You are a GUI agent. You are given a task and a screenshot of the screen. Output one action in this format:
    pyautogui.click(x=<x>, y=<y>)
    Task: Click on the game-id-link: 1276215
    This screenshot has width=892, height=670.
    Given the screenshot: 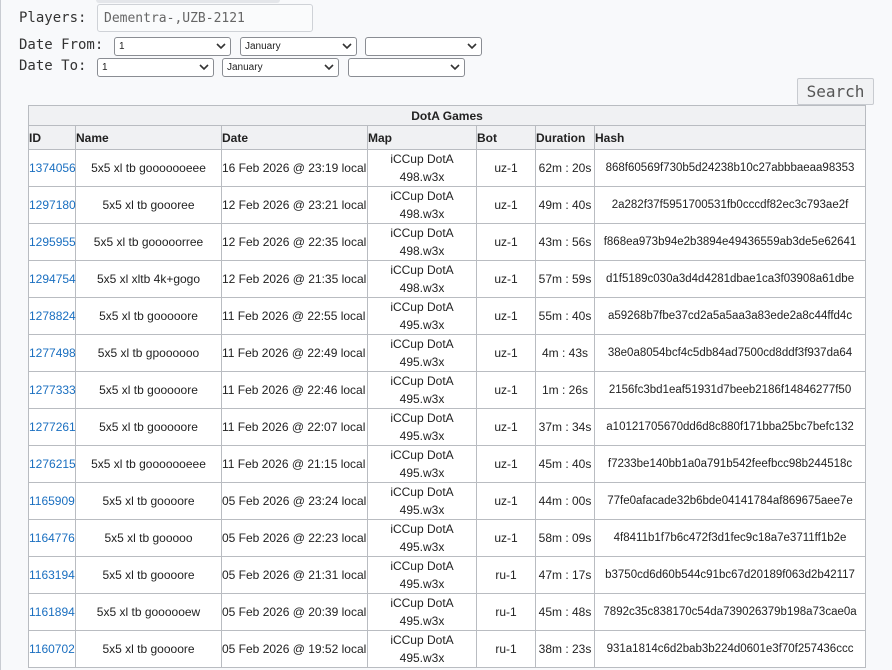 What is the action you would take?
    pyautogui.click(x=52, y=464)
    